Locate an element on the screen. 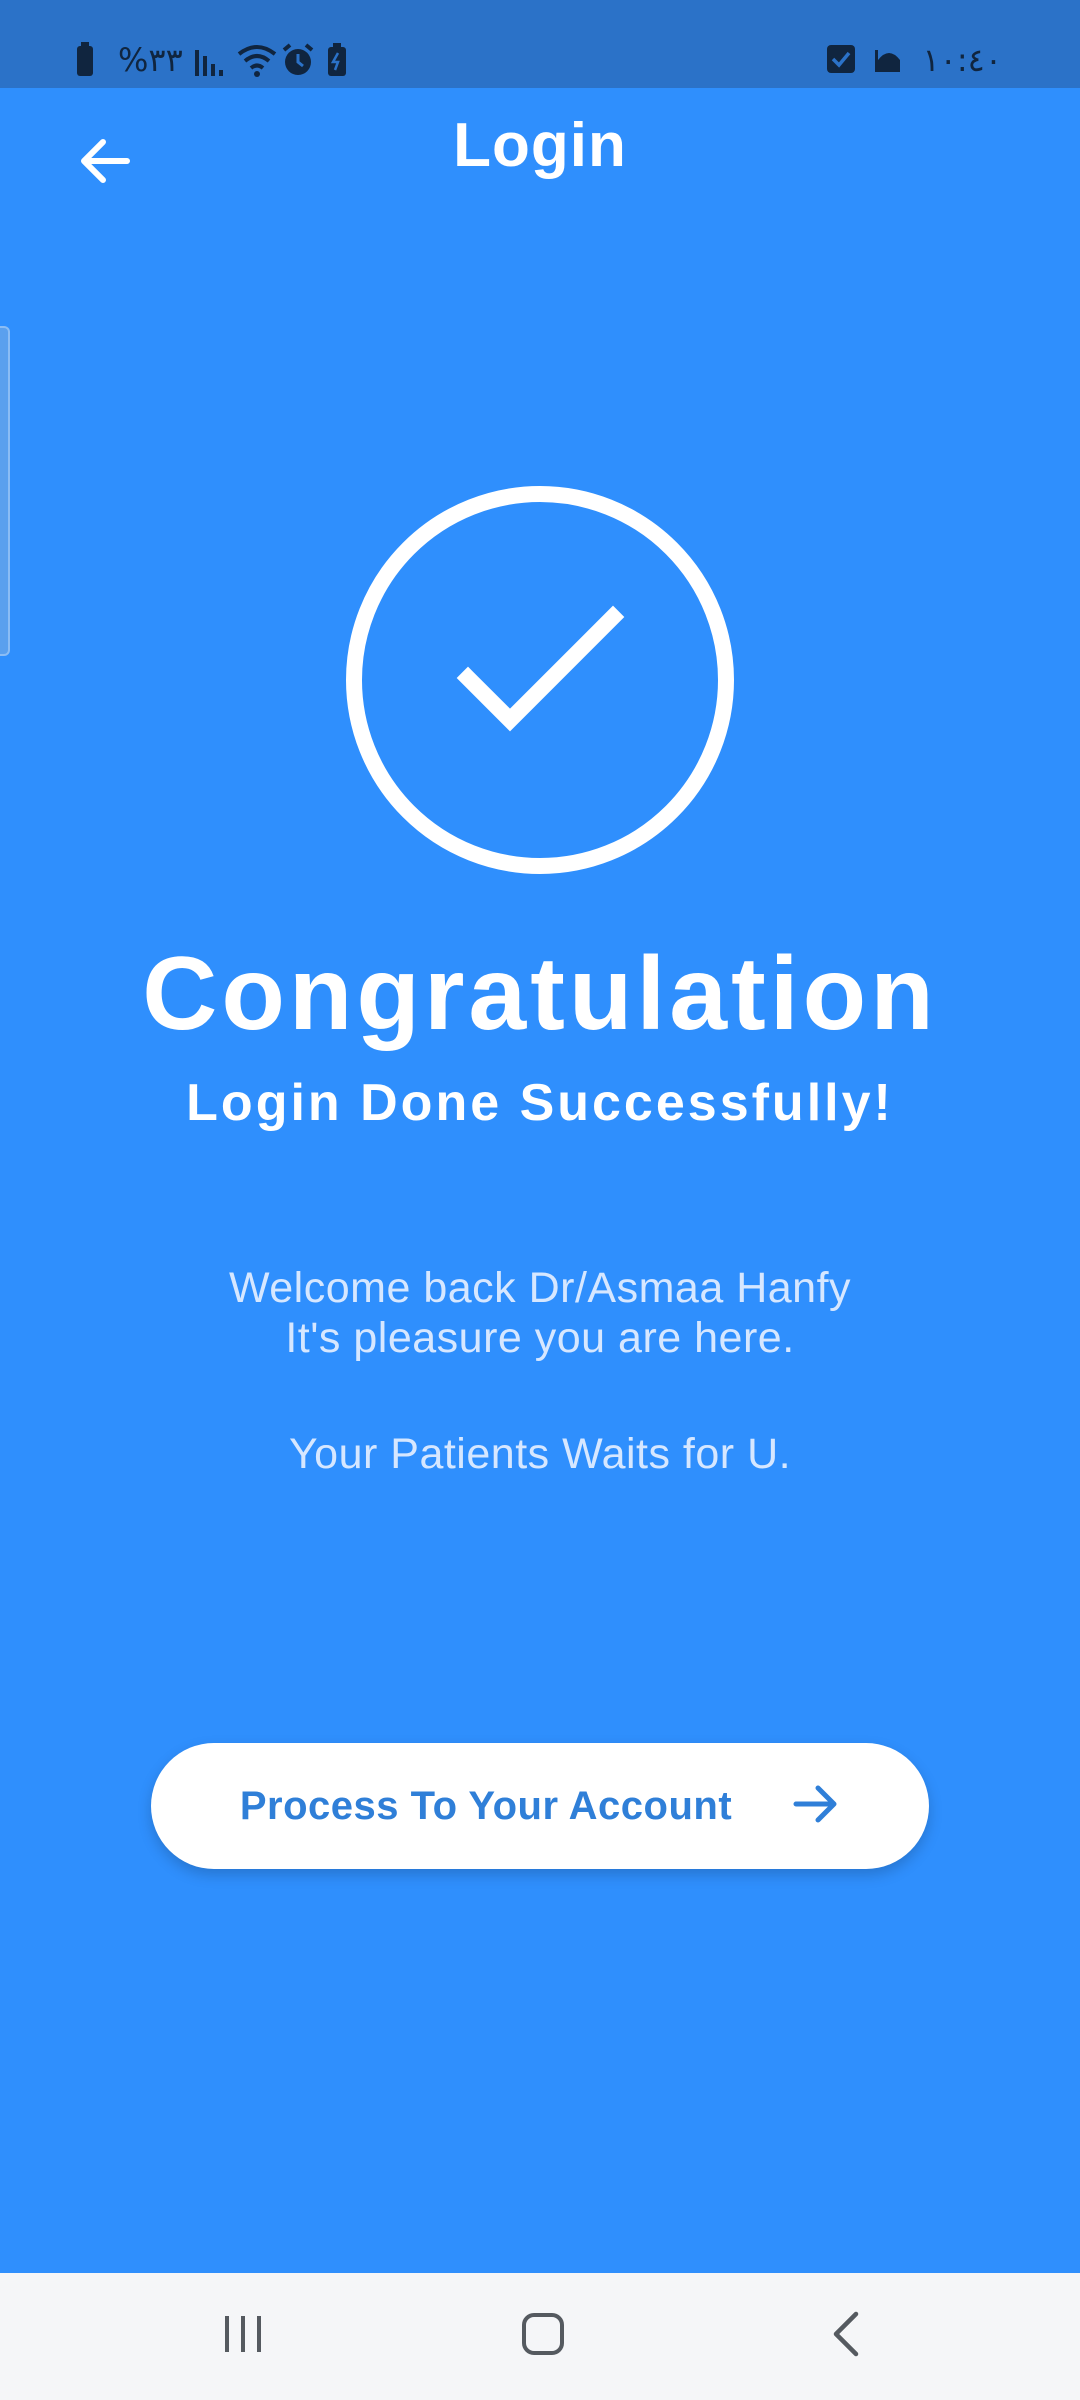 The image size is (1080, 2400). back-chevron-icon is located at coordinates (846, 2336).